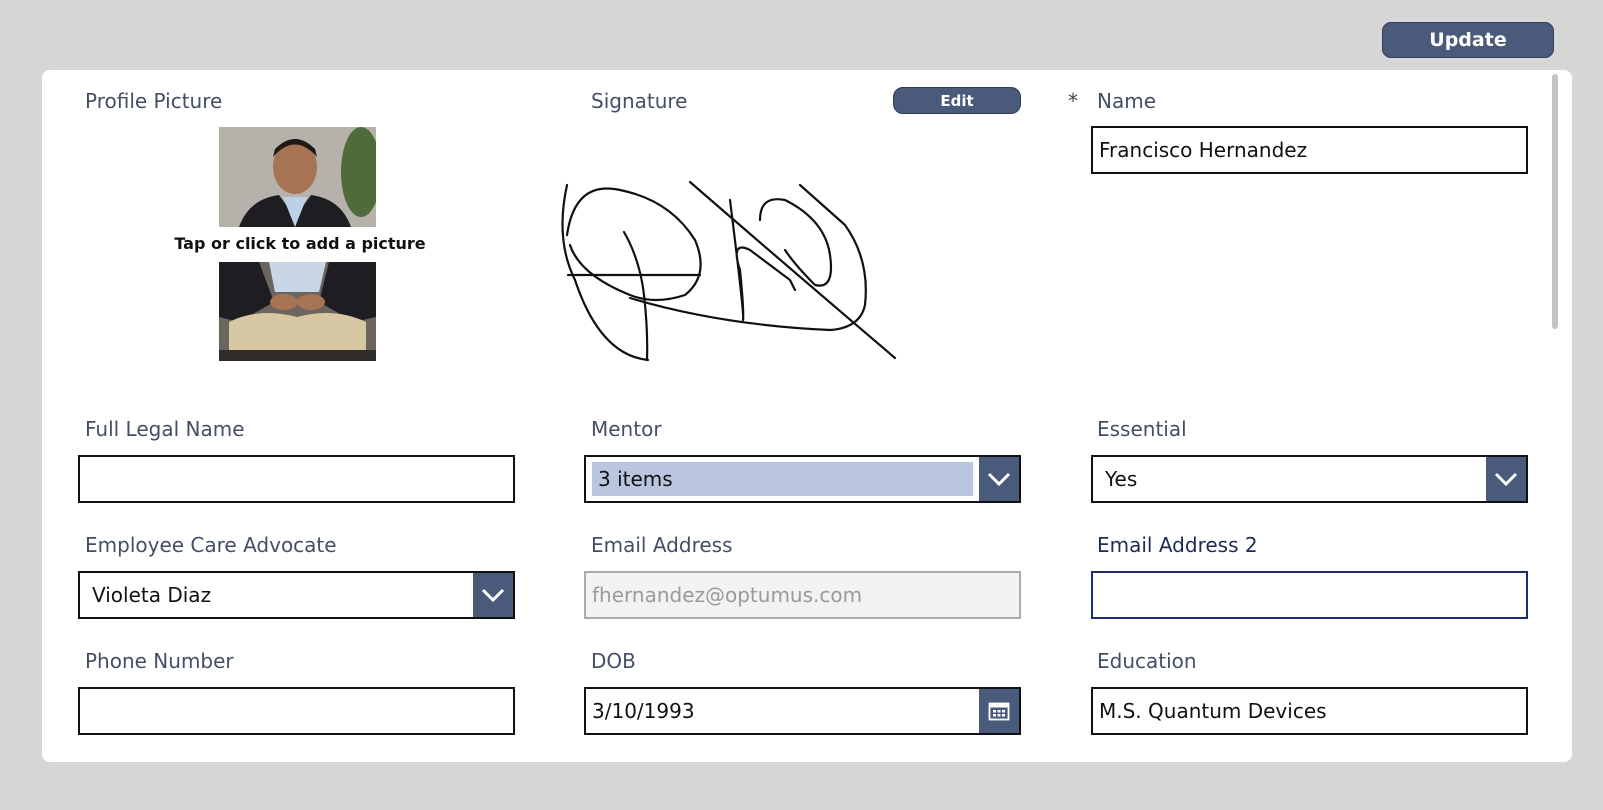 The image size is (1603, 810). I want to click on update-button: Update, so click(1468, 40).